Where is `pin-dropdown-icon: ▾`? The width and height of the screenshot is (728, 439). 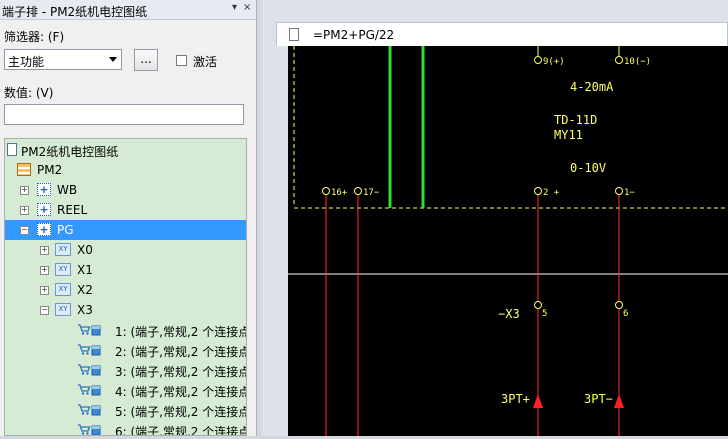
pin-dropdown-icon: ▾ is located at coordinates (234, 7).